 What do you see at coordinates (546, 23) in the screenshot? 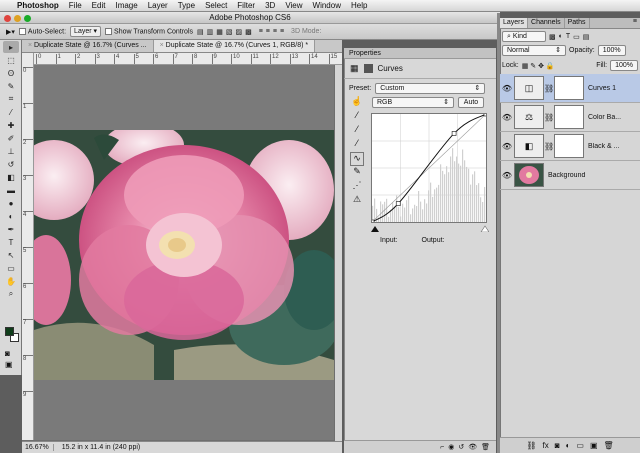
I see `tab-channels: Channels` at bounding box center [546, 23].